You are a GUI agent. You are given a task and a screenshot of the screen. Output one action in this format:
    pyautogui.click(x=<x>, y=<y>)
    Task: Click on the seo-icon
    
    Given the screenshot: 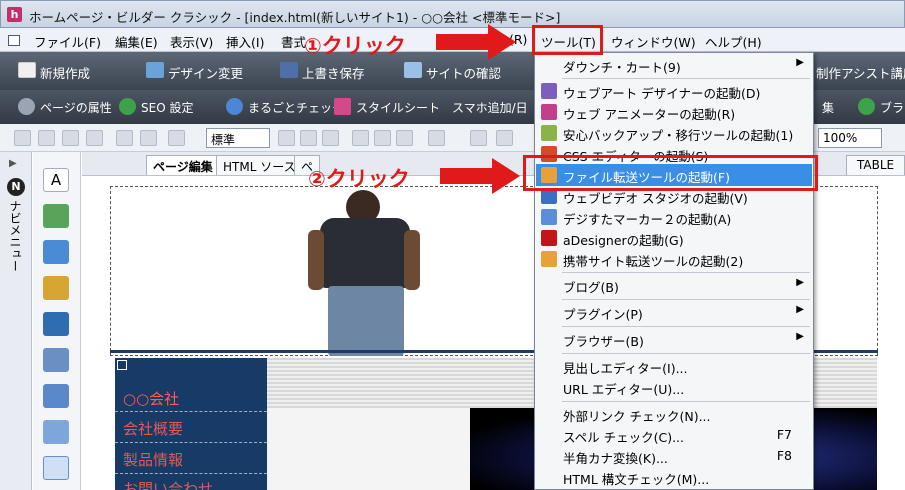 What is the action you would take?
    pyautogui.click(x=127, y=106)
    